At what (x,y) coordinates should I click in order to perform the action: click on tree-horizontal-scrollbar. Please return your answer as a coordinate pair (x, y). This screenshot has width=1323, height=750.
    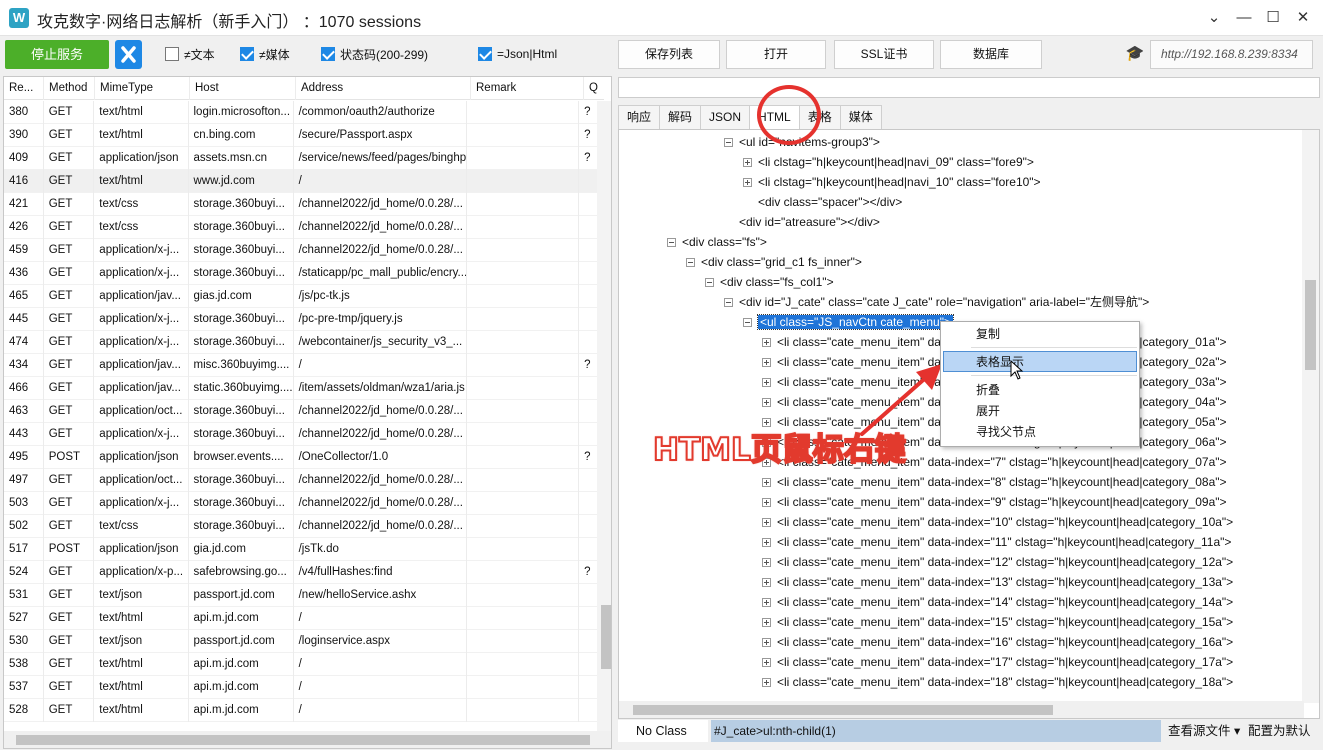
    Looking at the image, I should click on (961, 709).